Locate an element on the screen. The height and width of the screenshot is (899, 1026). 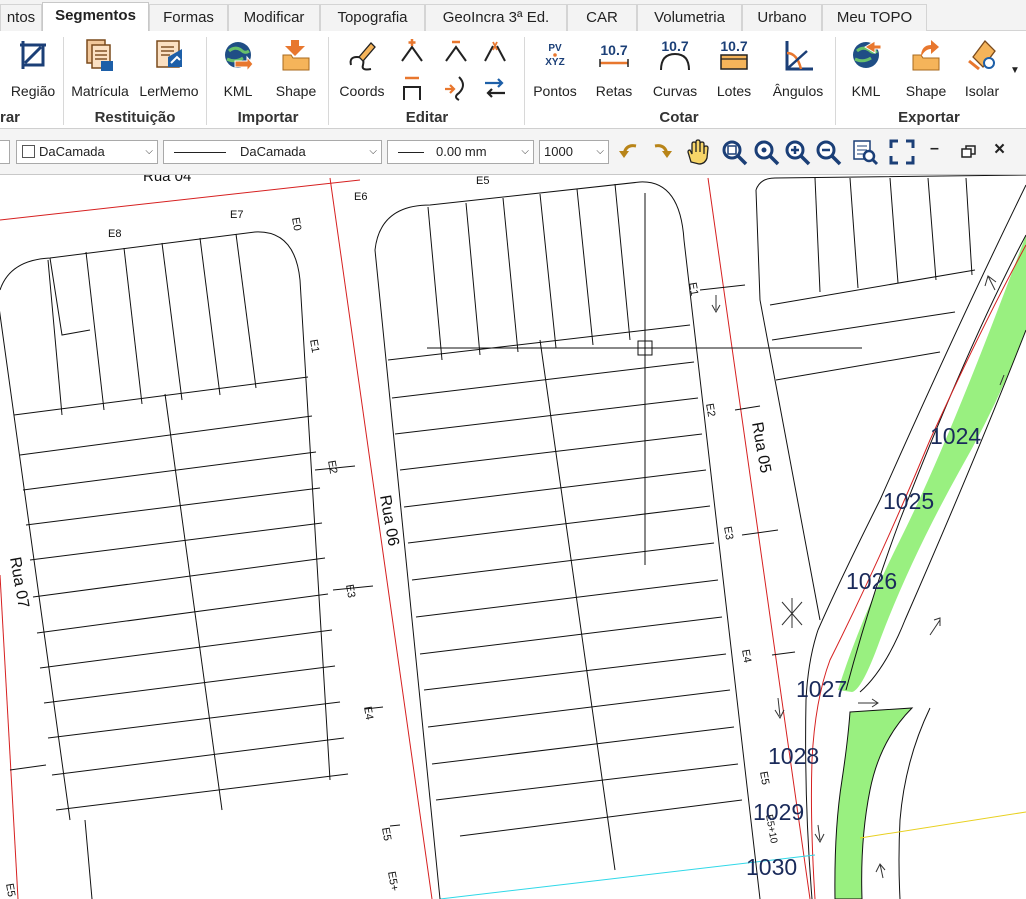
segment-join-icon is located at coordinates (456, 88).